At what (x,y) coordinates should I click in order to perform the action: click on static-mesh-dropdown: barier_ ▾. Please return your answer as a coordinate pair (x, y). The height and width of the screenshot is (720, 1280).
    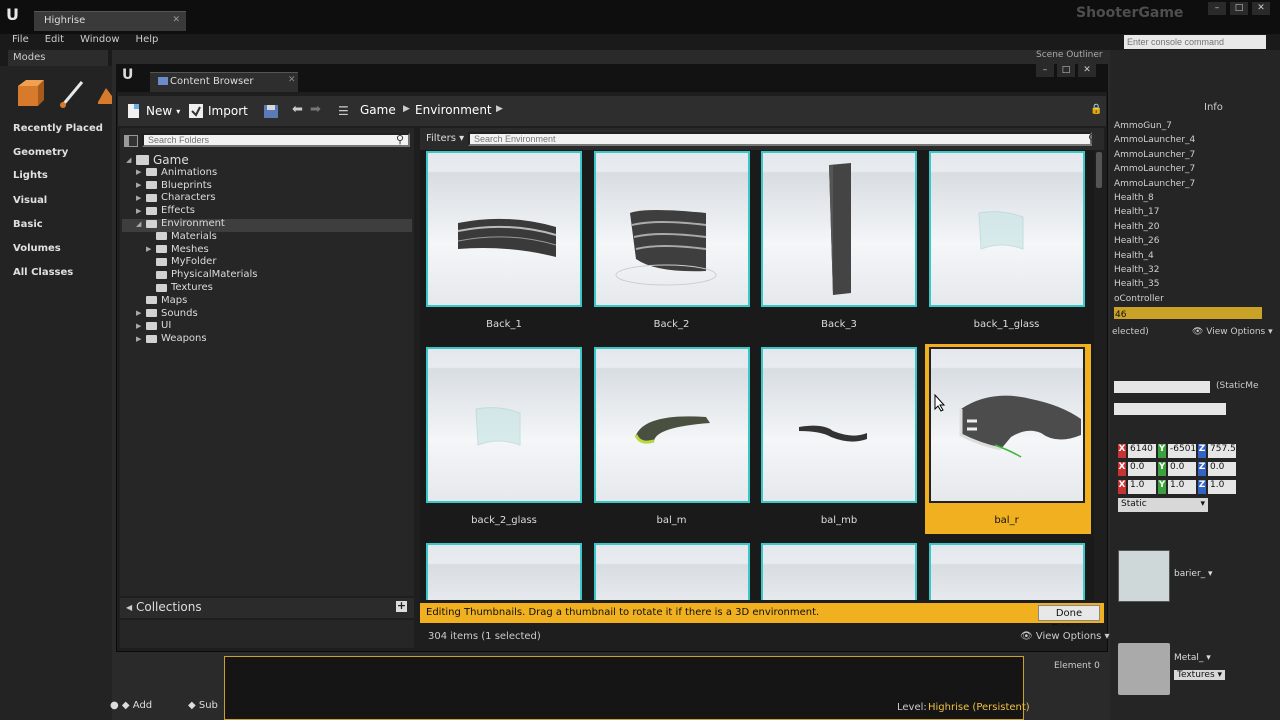
    Looking at the image, I should click on (1193, 574).